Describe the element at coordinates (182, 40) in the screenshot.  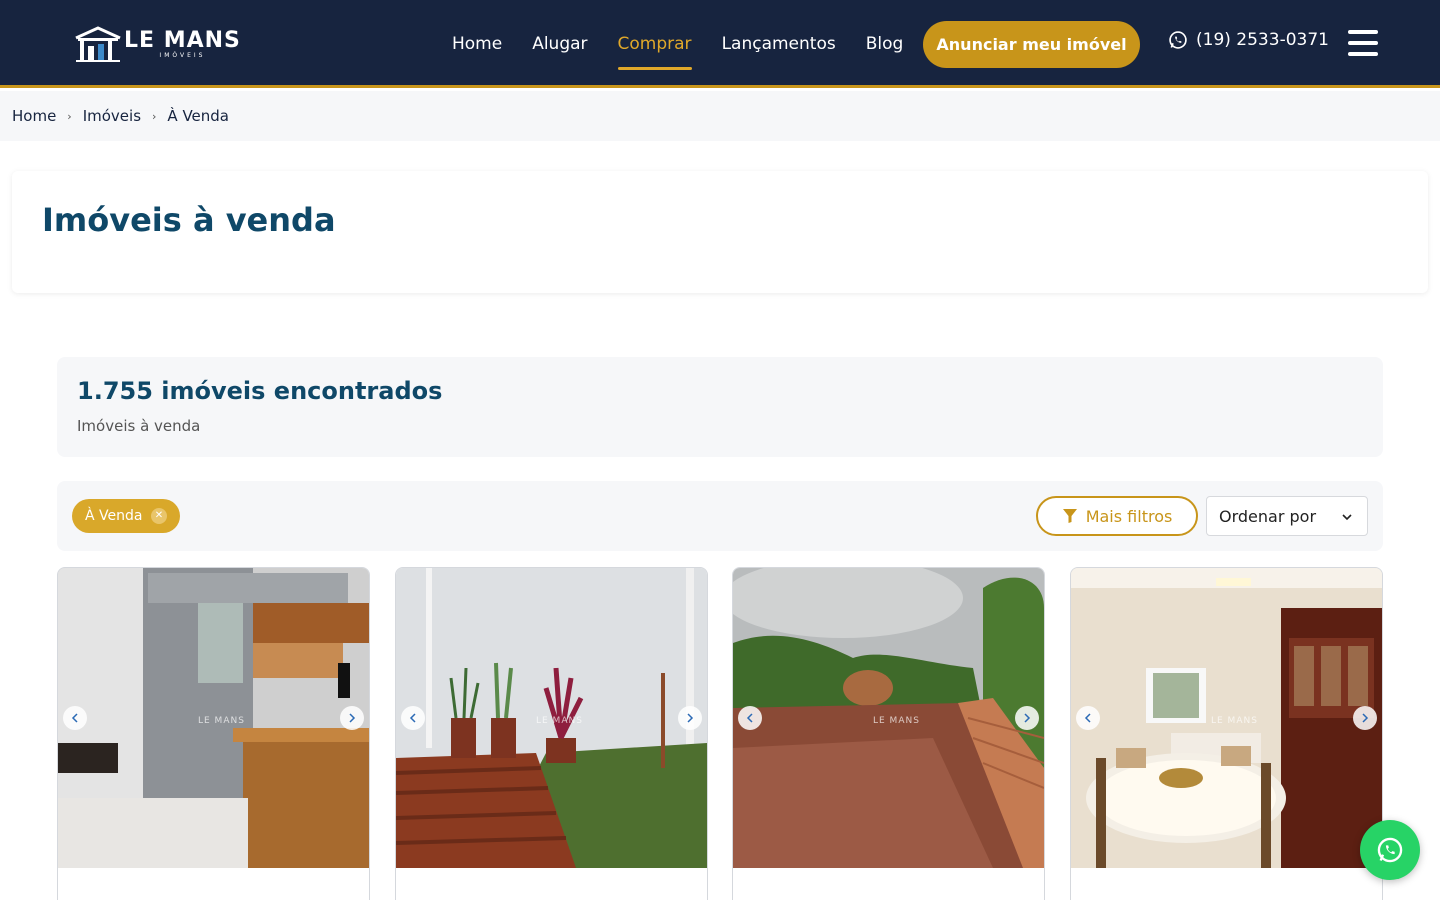
I see `logo-text: LE MANS` at that location.